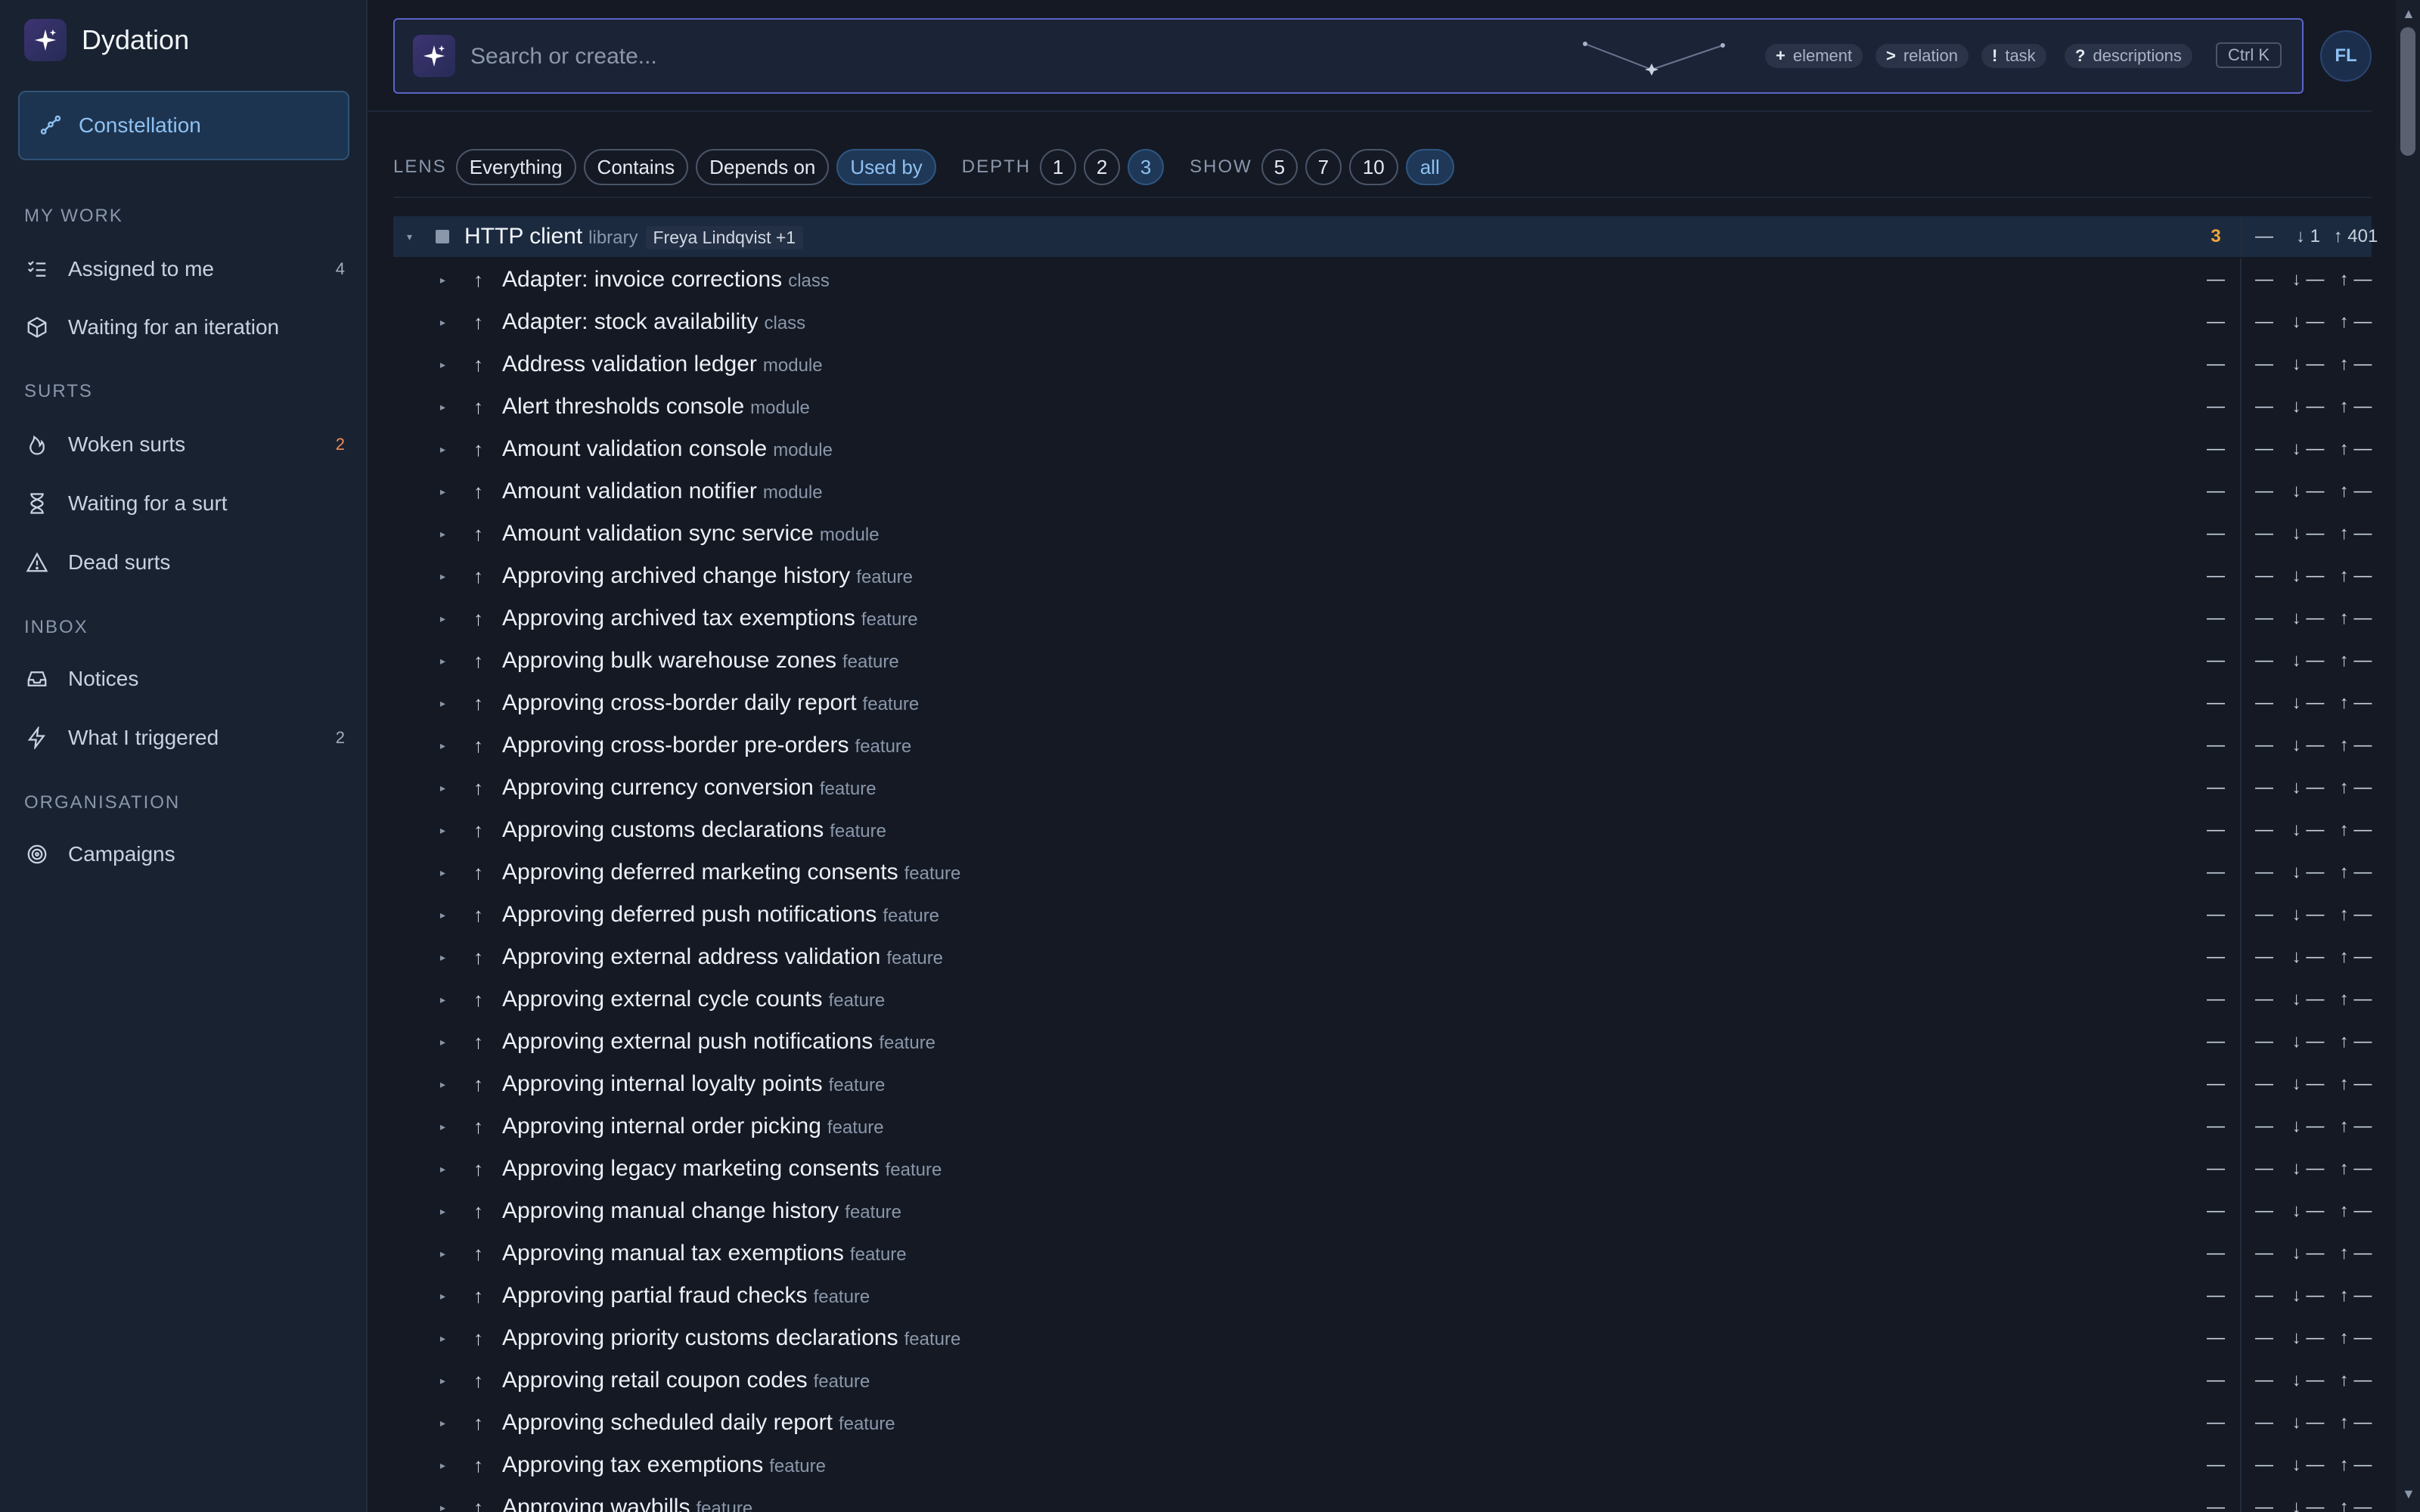 The width and height of the screenshot is (2420, 1512). I want to click on show-10: 10, so click(1373, 167).